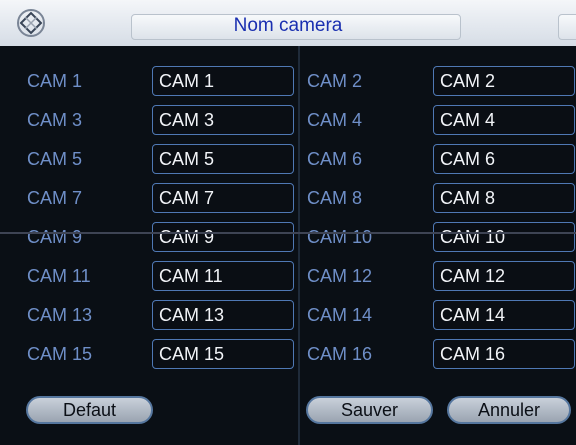 The width and height of the screenshot is (576, 445). What do you see at coordinates (340, 237) in the screenshot?
I see `camera-label: CAM 10` at bounding box center [340, 237].